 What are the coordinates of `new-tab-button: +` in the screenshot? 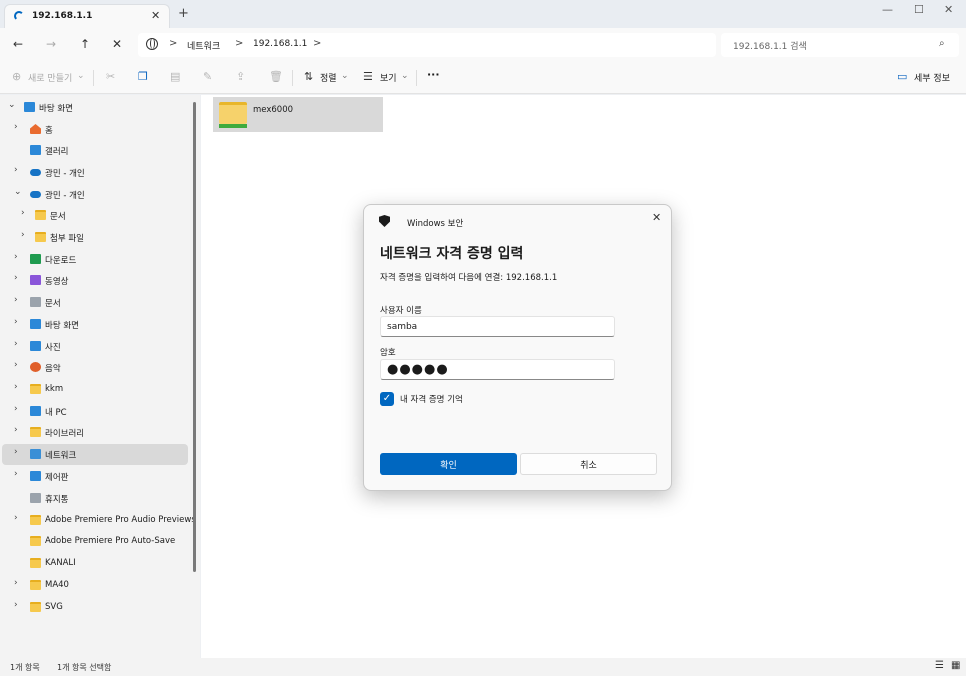 It's located at (183, 13).